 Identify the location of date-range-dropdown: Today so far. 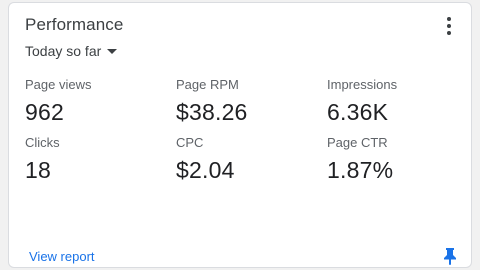
(71, 51).